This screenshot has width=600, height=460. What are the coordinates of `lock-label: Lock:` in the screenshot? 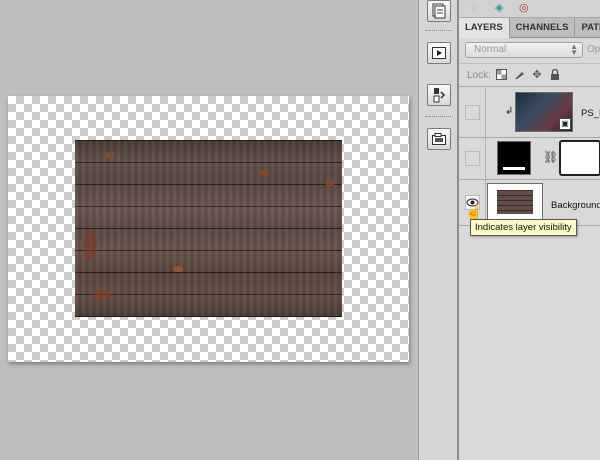 It's located at (479, 75).